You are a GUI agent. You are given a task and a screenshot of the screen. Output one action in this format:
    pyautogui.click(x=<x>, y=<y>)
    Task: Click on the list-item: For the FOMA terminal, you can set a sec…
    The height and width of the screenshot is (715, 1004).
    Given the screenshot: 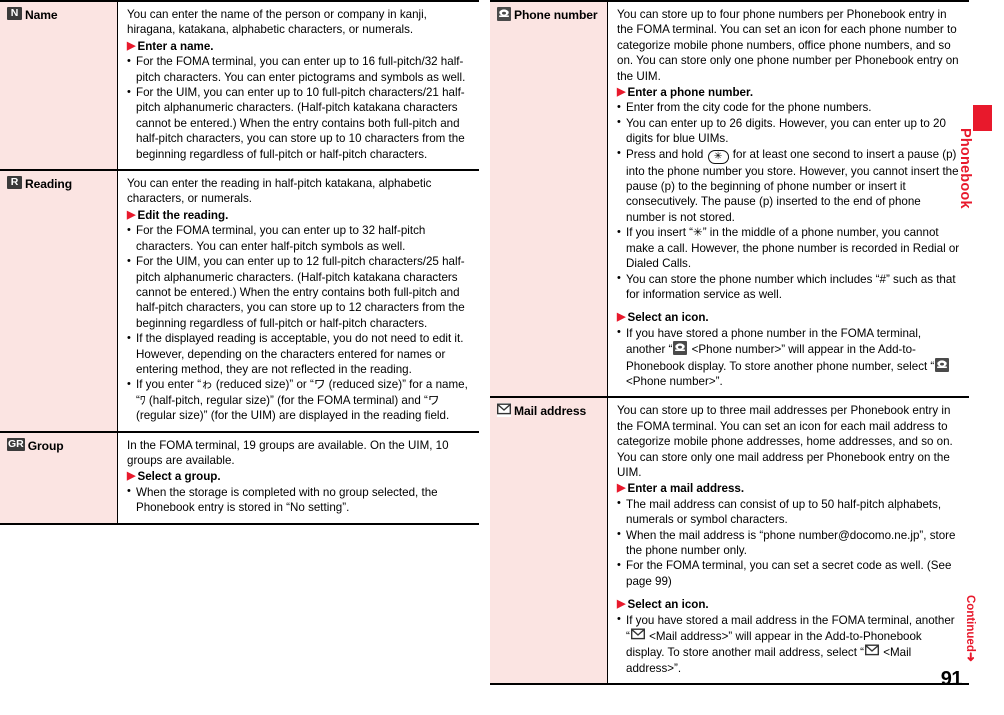 What is the action you would take?
    pyautogui.click(x=789, y=573)
    